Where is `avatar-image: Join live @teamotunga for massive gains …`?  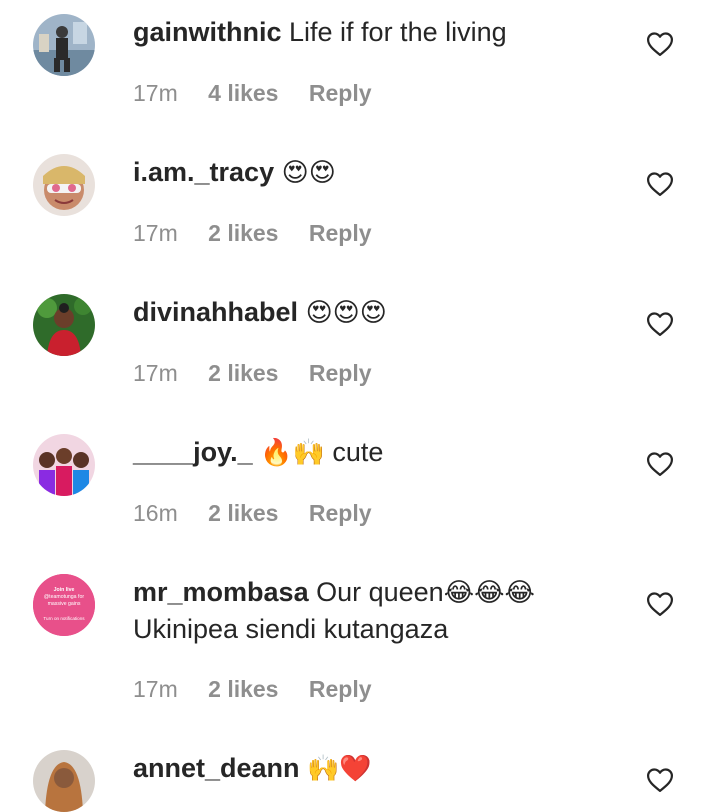
avatar-image: Join live @teamotunga for massive gains … is located at coordinates (64, 605).